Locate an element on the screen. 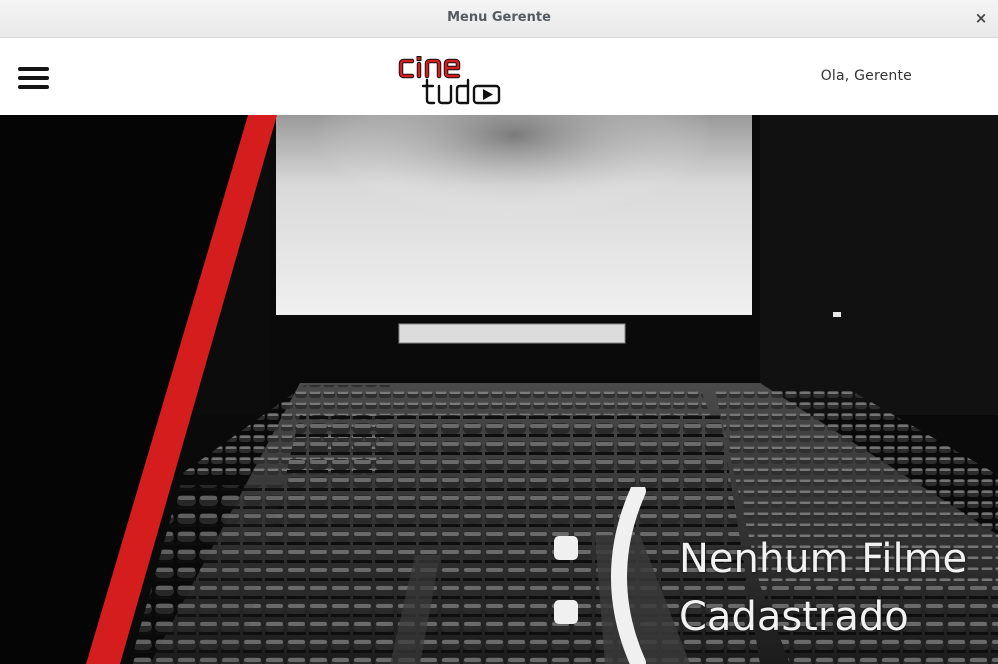  cinetudo-logo is located at coordinates (449, 80).